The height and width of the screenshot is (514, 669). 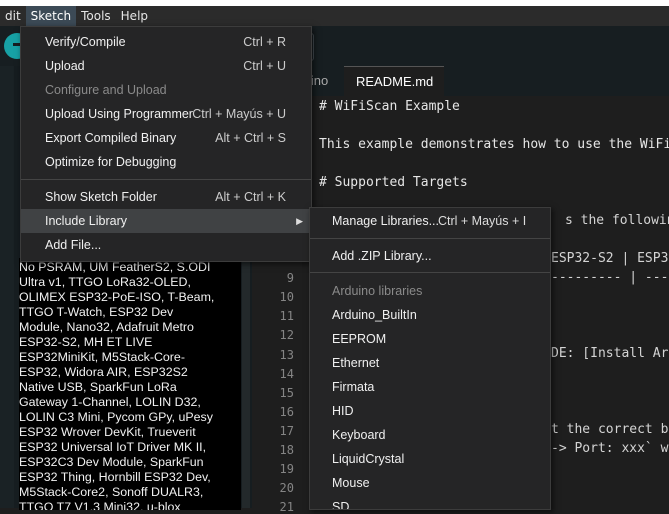 What do you see at coordinates (110, 402) in the screenshot?
I see `board-list-line: Gateway 1-Channel, LOLIN D32,` at bounding box center [110, 402].